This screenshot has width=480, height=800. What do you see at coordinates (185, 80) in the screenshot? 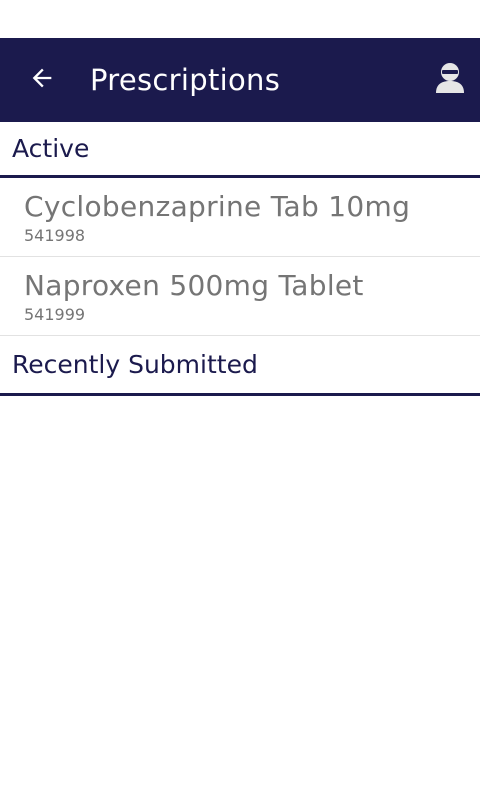
I see `page-title: Prescriptions` at bounding box center [185, 80].